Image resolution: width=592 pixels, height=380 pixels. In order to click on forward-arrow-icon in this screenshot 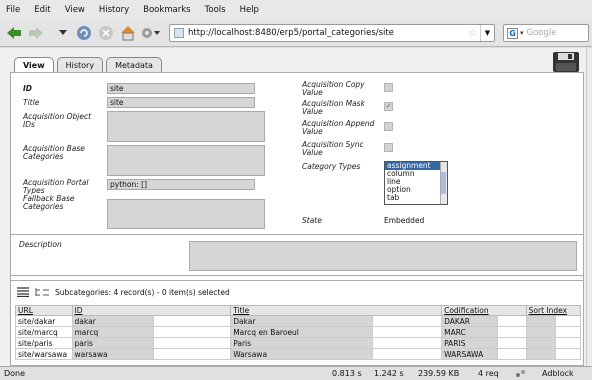, I will do `click(36, 33)`.